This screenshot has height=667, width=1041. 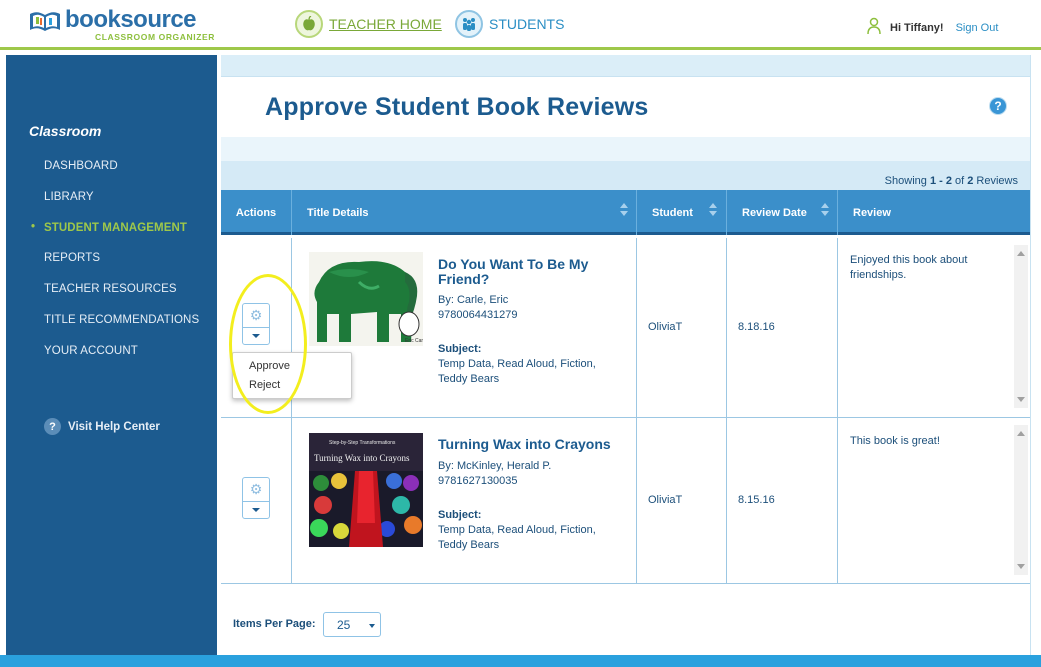 I want to click on cover-title-text: Turning Wax into Crayons, so click(x=362, y=458).